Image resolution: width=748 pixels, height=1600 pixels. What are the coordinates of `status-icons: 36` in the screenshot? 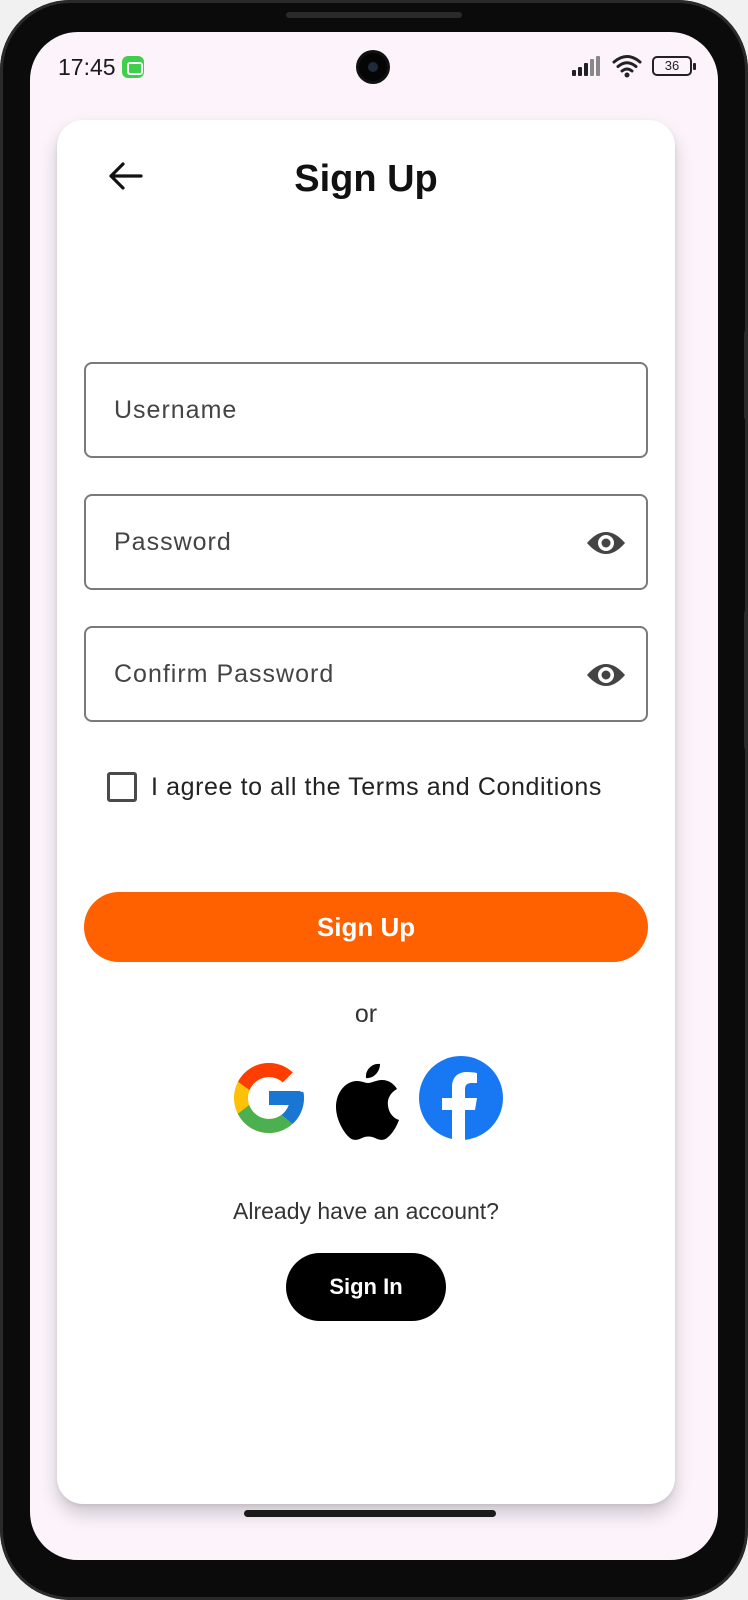 It's located at (634, 66).